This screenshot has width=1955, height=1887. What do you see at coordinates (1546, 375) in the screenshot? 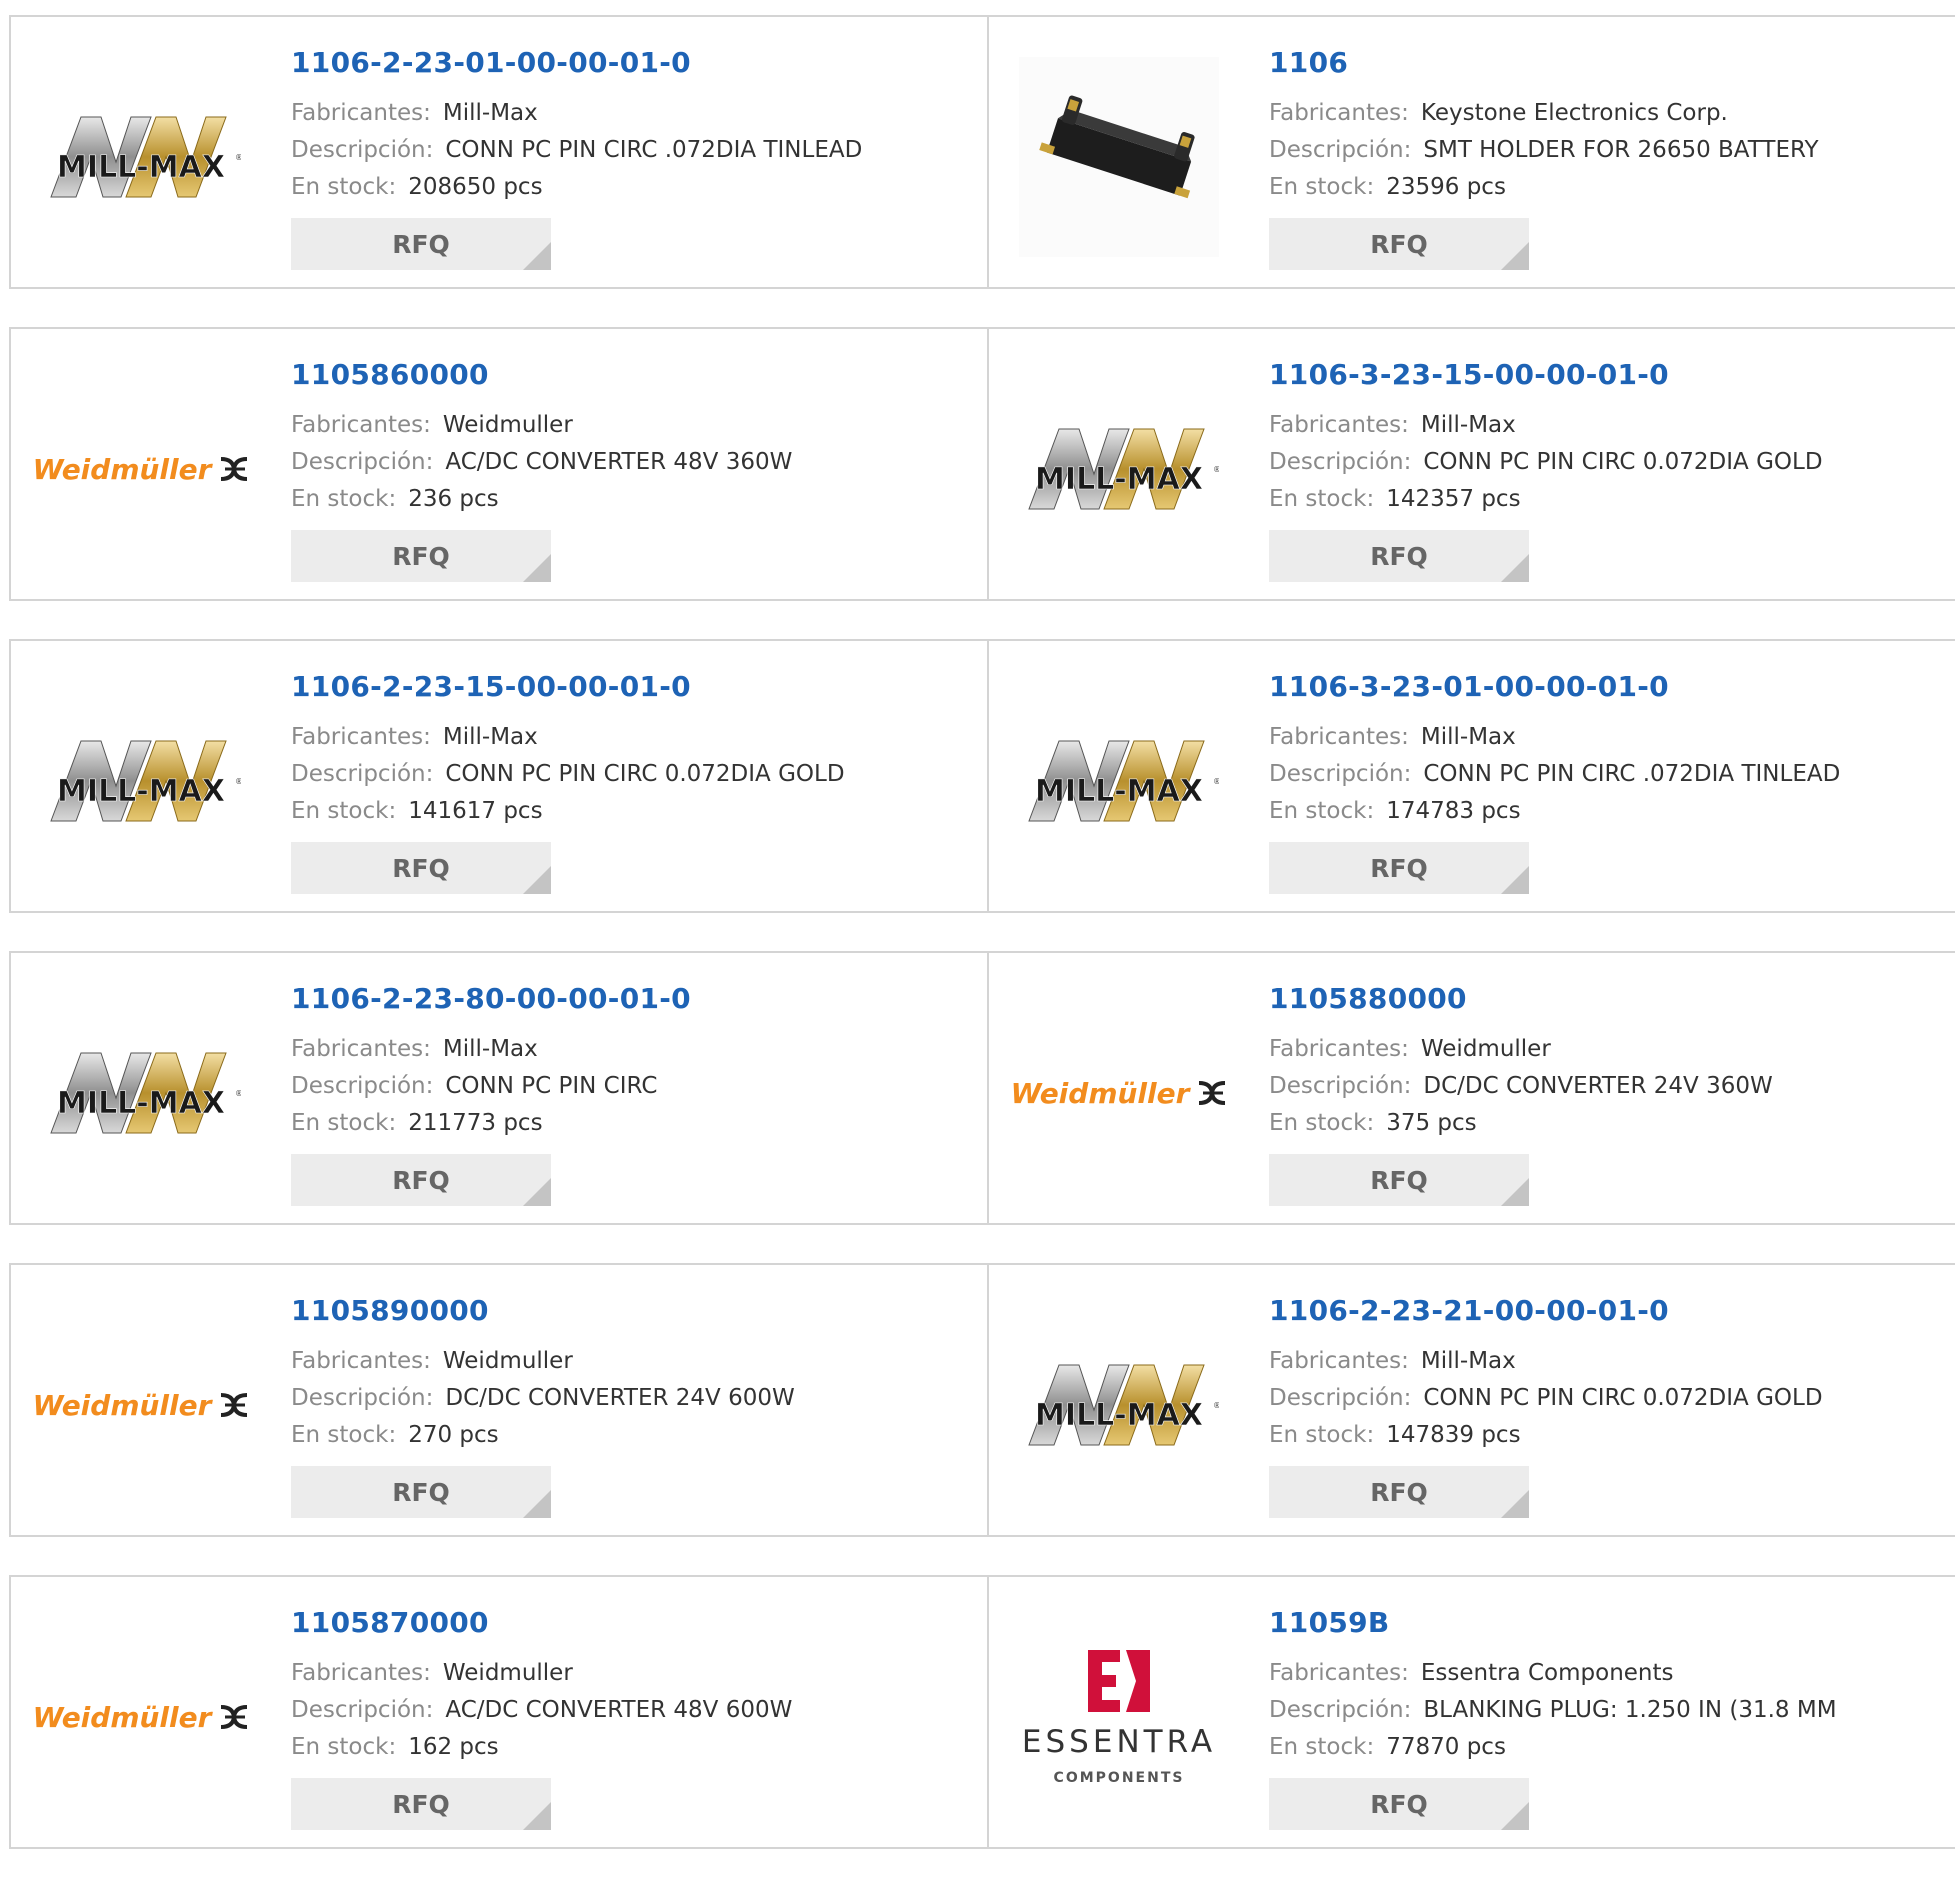
I see `part-number-link: 1106-3-23-15-00-00-01-0` at bounding box center [1546, 375].